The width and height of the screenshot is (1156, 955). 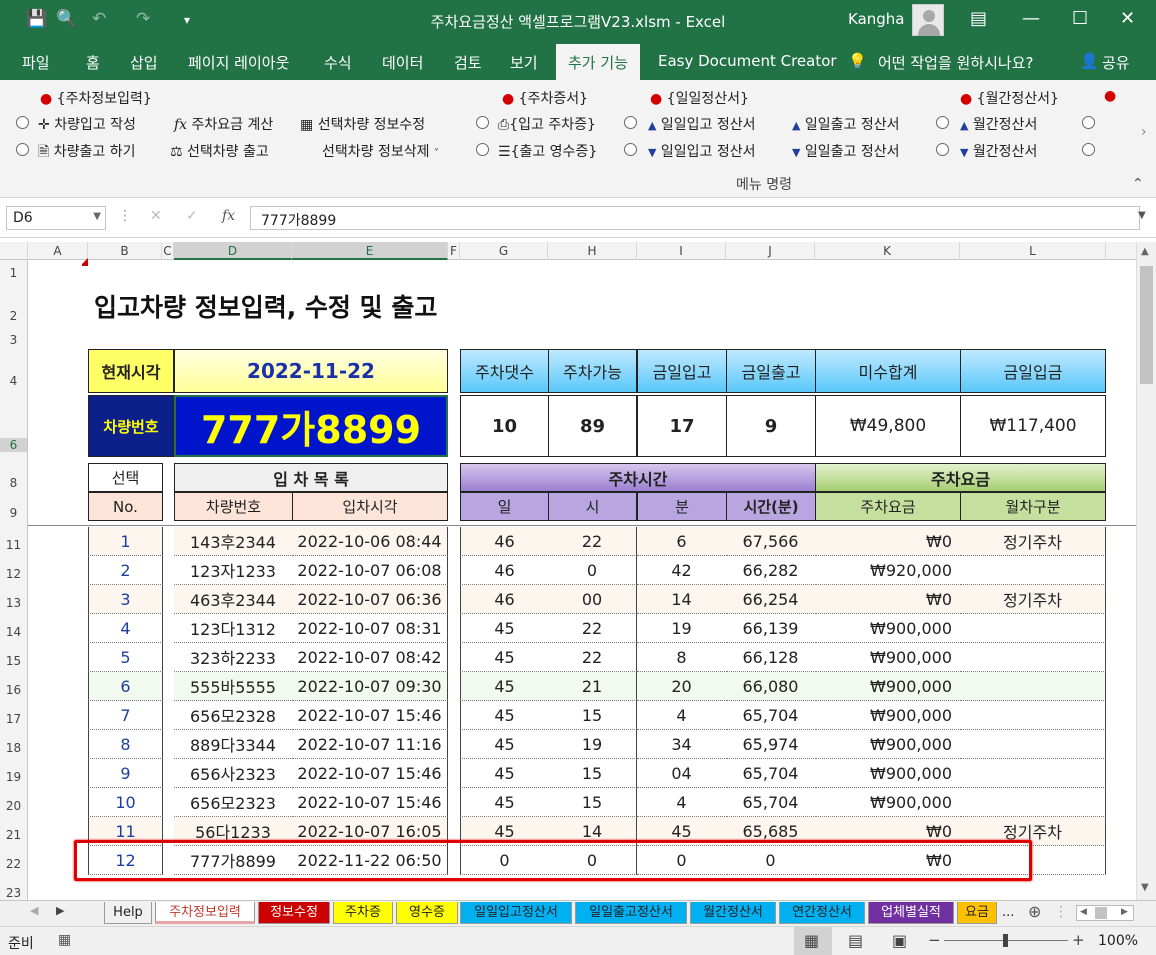 What do you see at coordinates (747, 61) in the screenshot?
I see `tab-easy-document-creator: Easy Document Creator` at bounding box center [747, 61].